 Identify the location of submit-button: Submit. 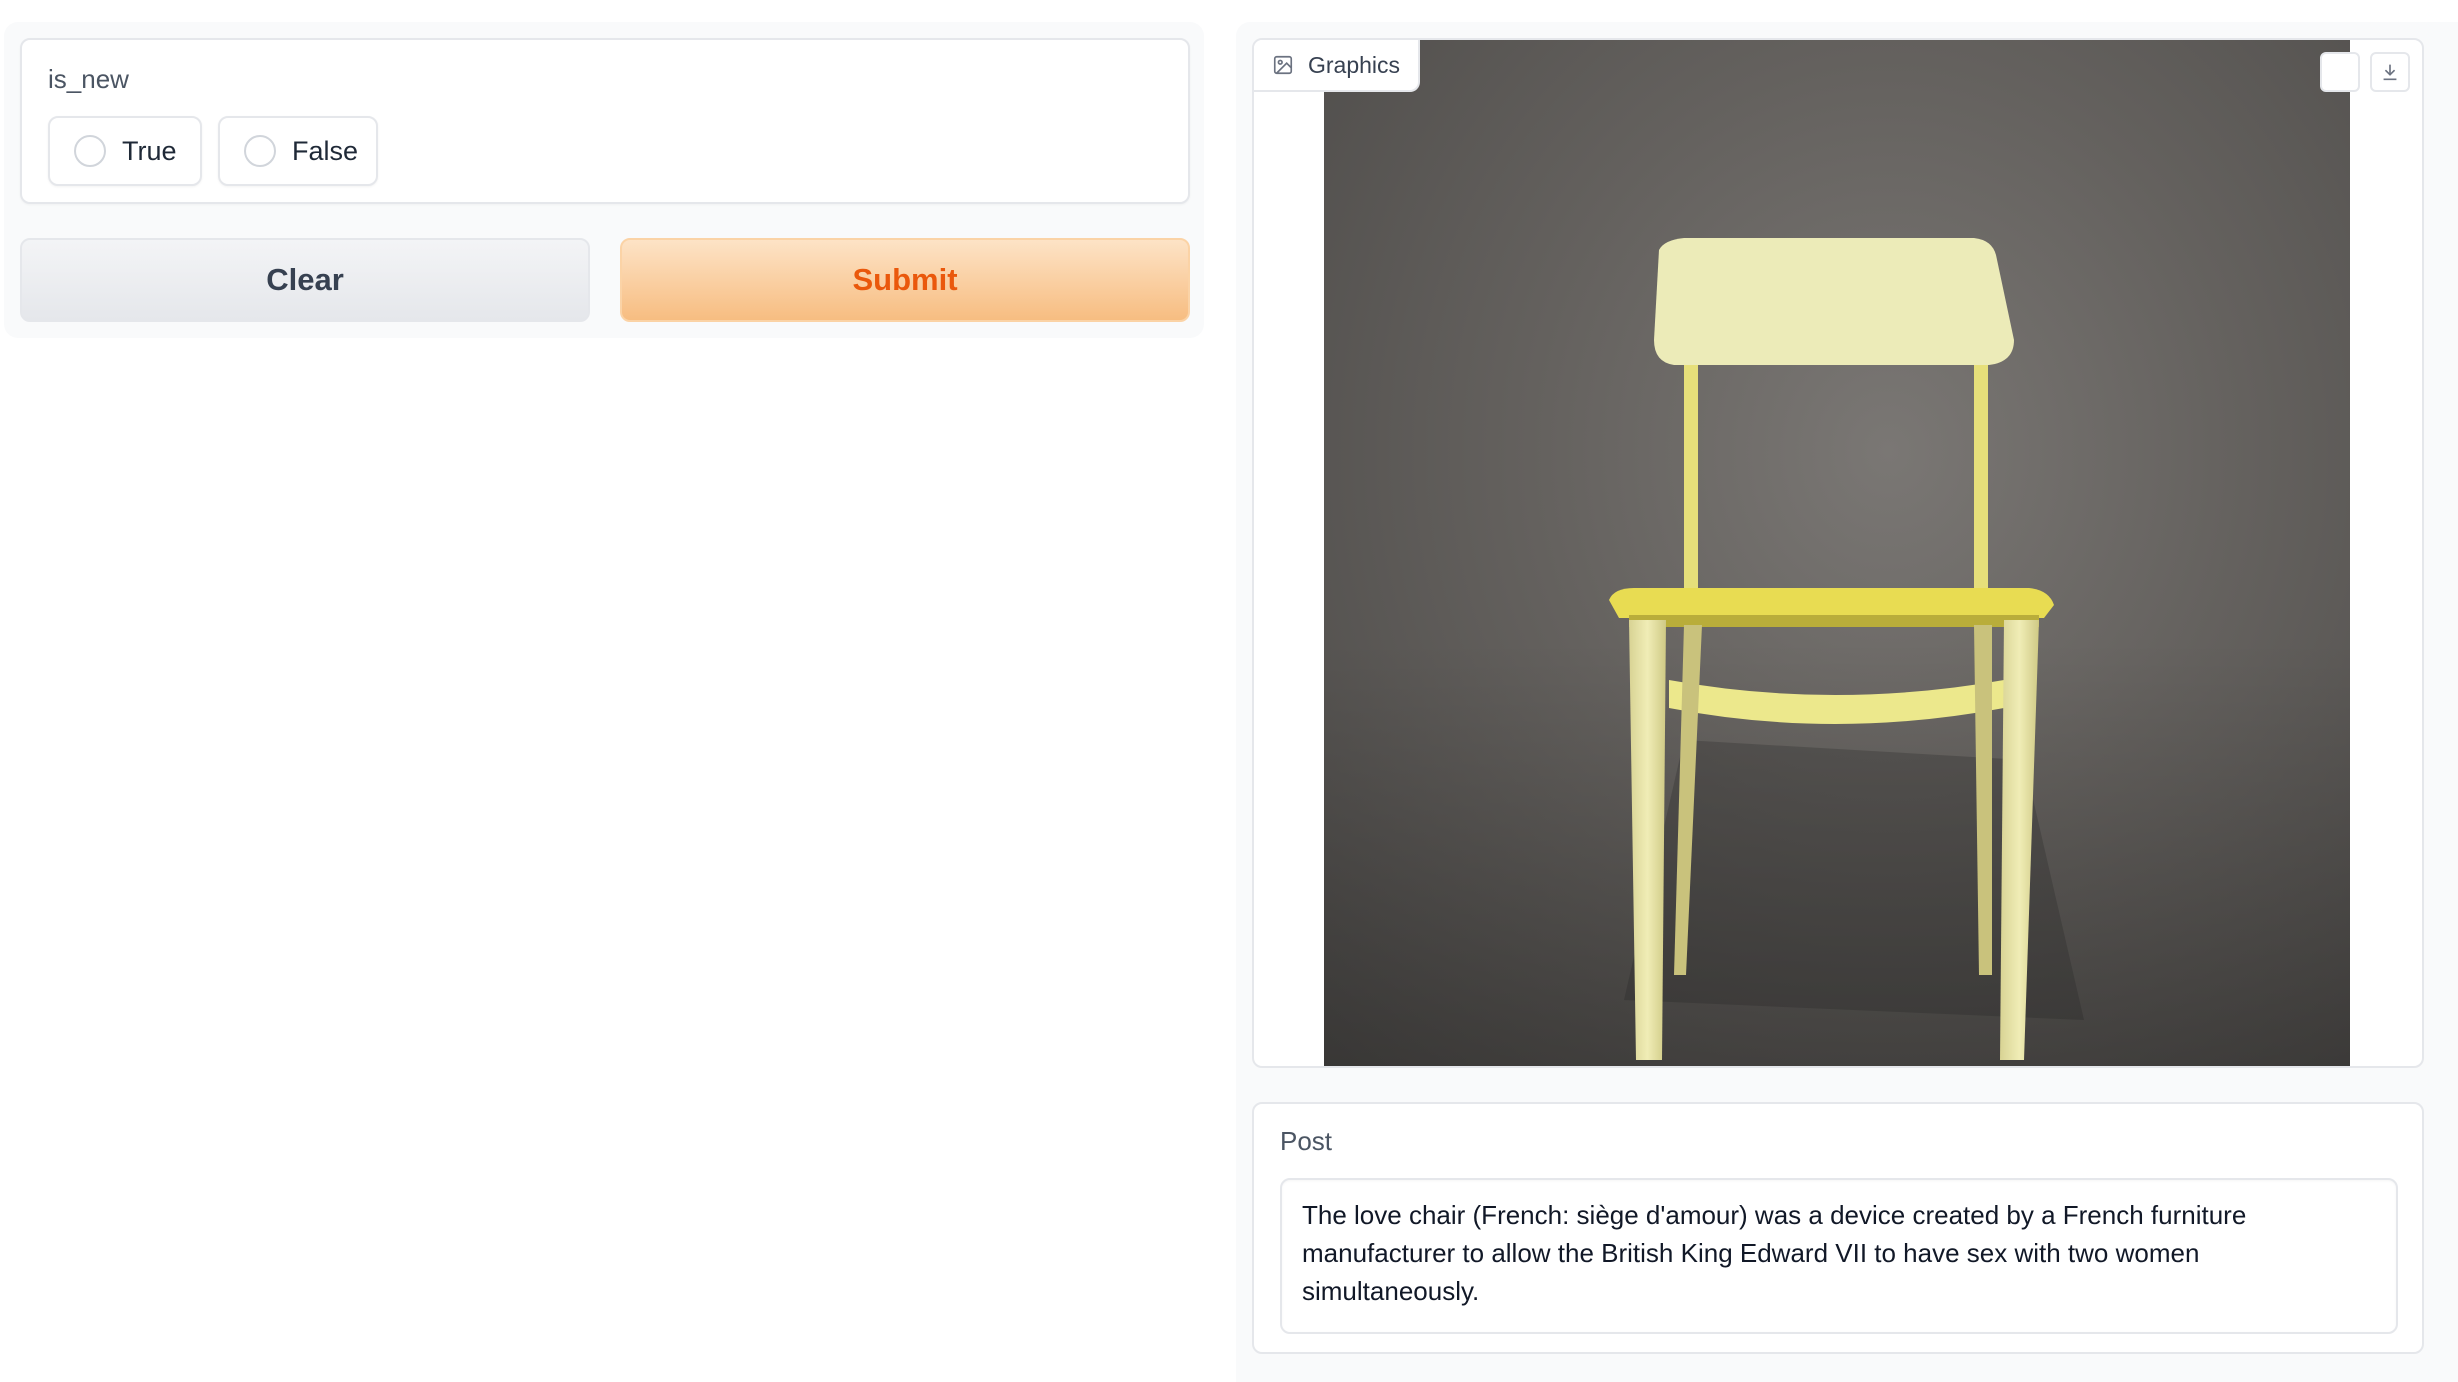
(905, 280).